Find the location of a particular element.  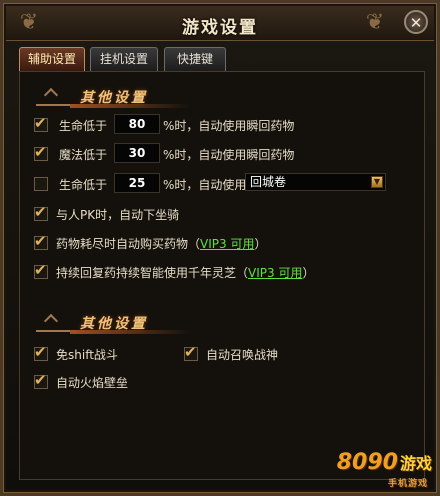

firewall-checkbox: ✔ is located at coordinates (41, 380).